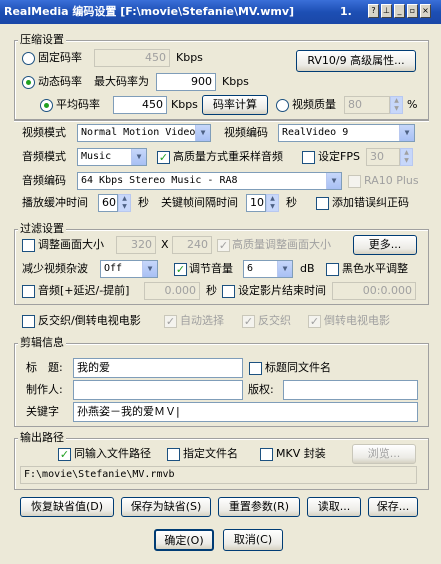 The width and height of the screenshot is (441, 564). I want to click on mkv-checkbox, so click(266, 454).